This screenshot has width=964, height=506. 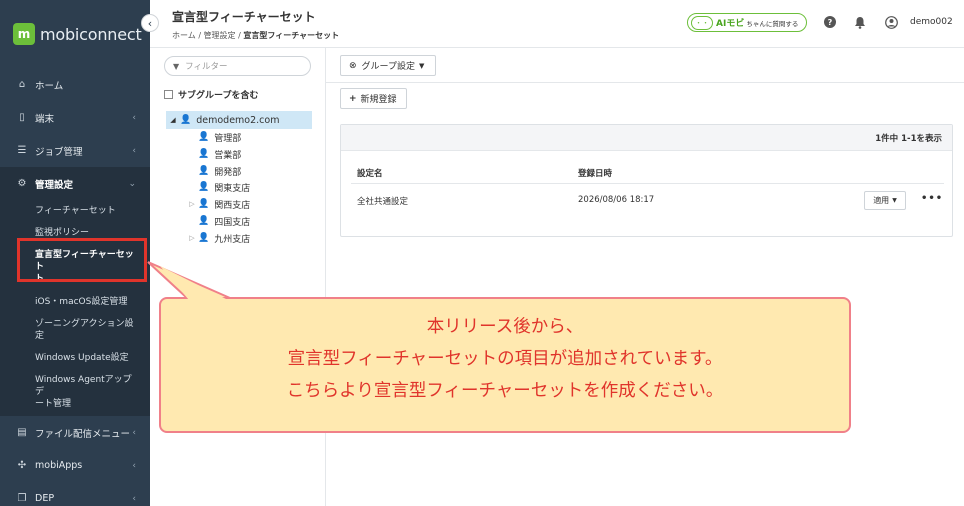 I want to click on header-divider, so click(x=647, y=183).